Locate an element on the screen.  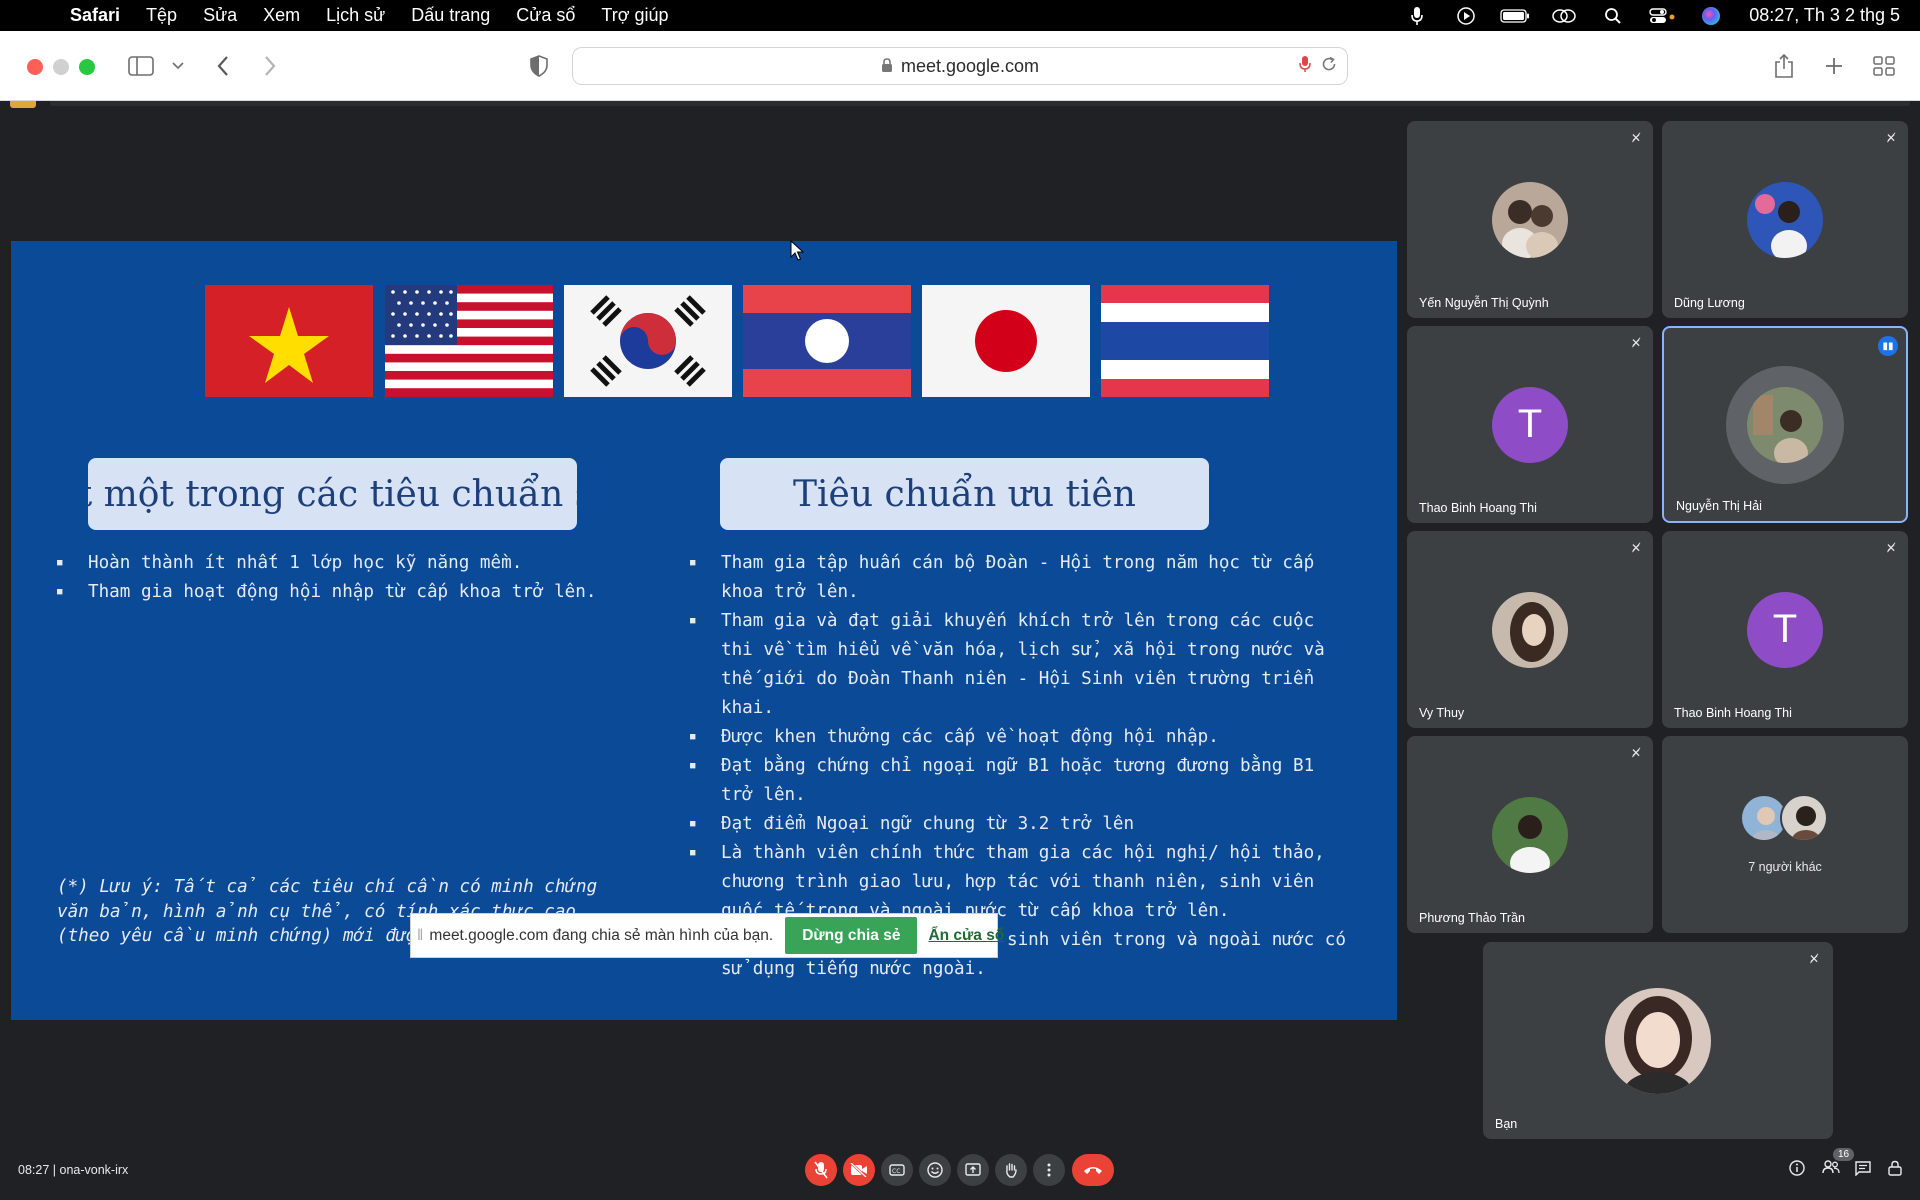
sidebar-chevron-down-icon is located at coordinates (178, 66).